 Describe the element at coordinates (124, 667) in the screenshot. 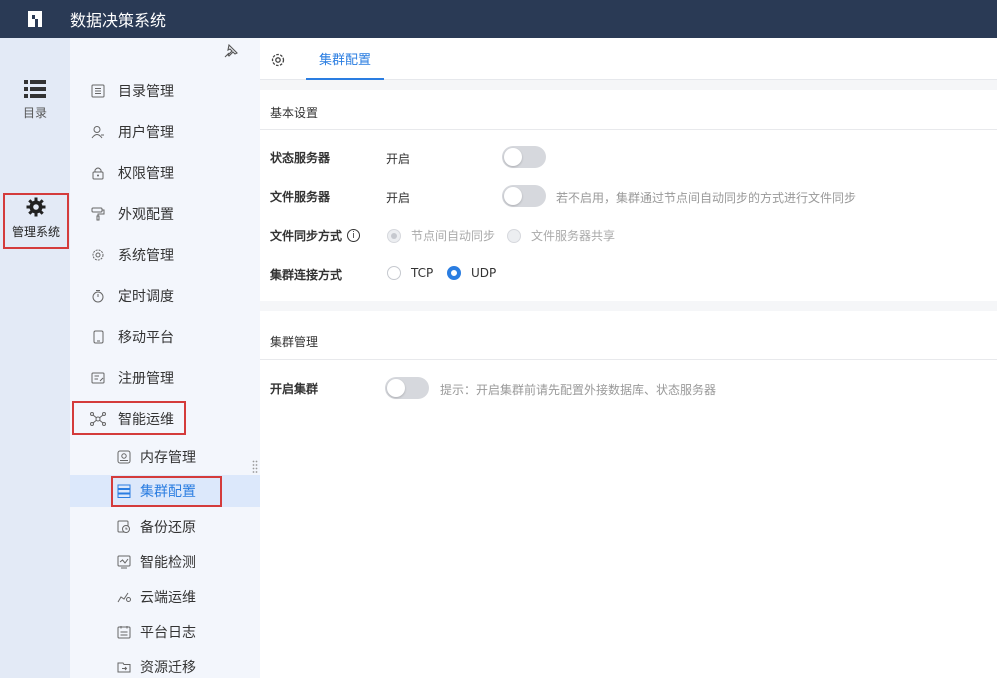

I see `migrate-icon` at that location.